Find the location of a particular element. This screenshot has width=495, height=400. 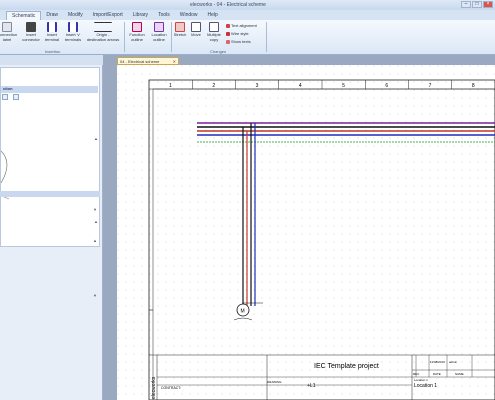

close-tab-icon: ✕ is located at coordinates (174, 61).